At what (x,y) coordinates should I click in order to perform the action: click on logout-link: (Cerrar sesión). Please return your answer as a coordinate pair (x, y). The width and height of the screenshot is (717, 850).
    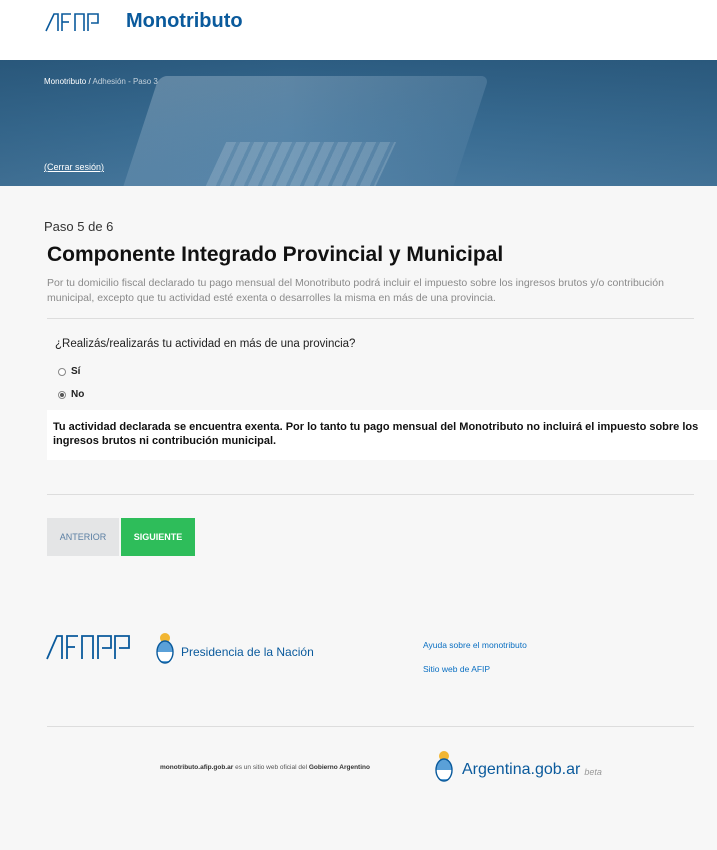
    Looking at the image, I should click on (74, 167).